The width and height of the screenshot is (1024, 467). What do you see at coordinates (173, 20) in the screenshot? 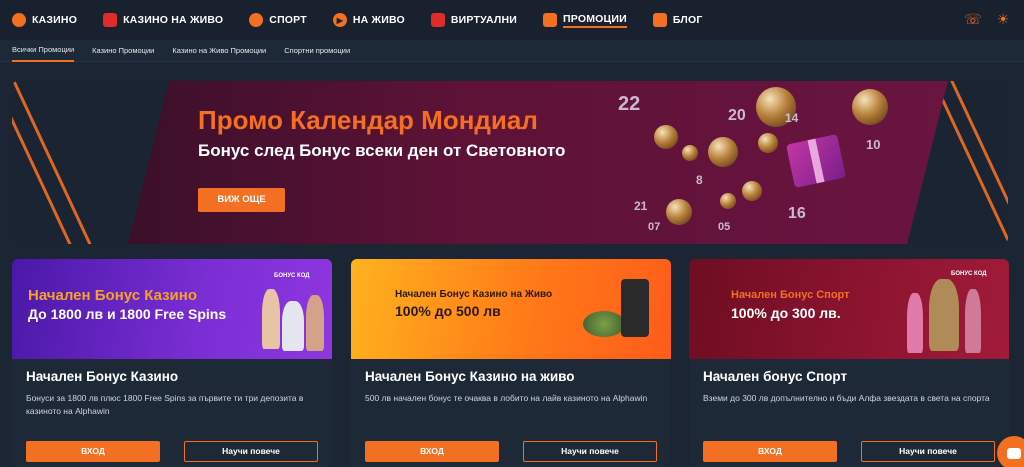
I see `nav-label: КАЗИНО НА ЖИВО` at bounding box center [173, 20].